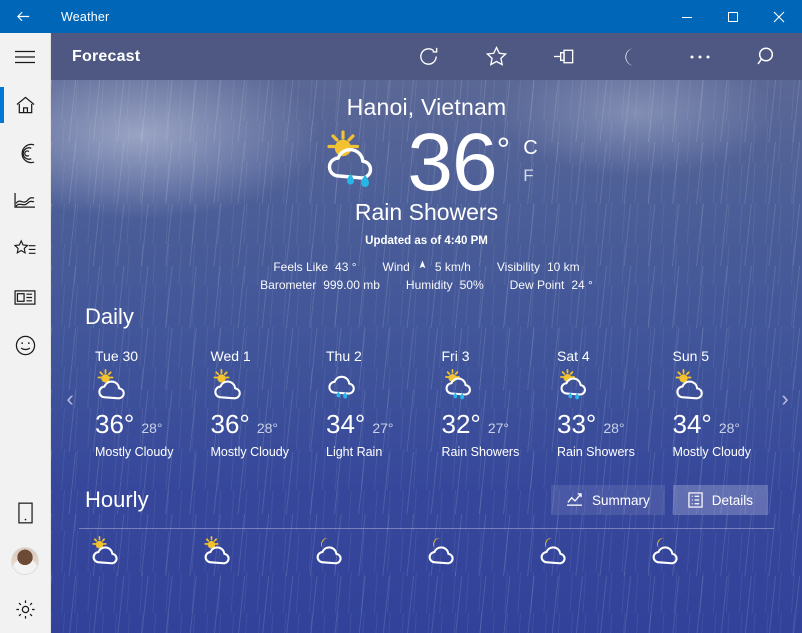  Describe the element at coordinates (494, 424) in the screenshot. I see `day-temperatures: 32° 27°` at that location.